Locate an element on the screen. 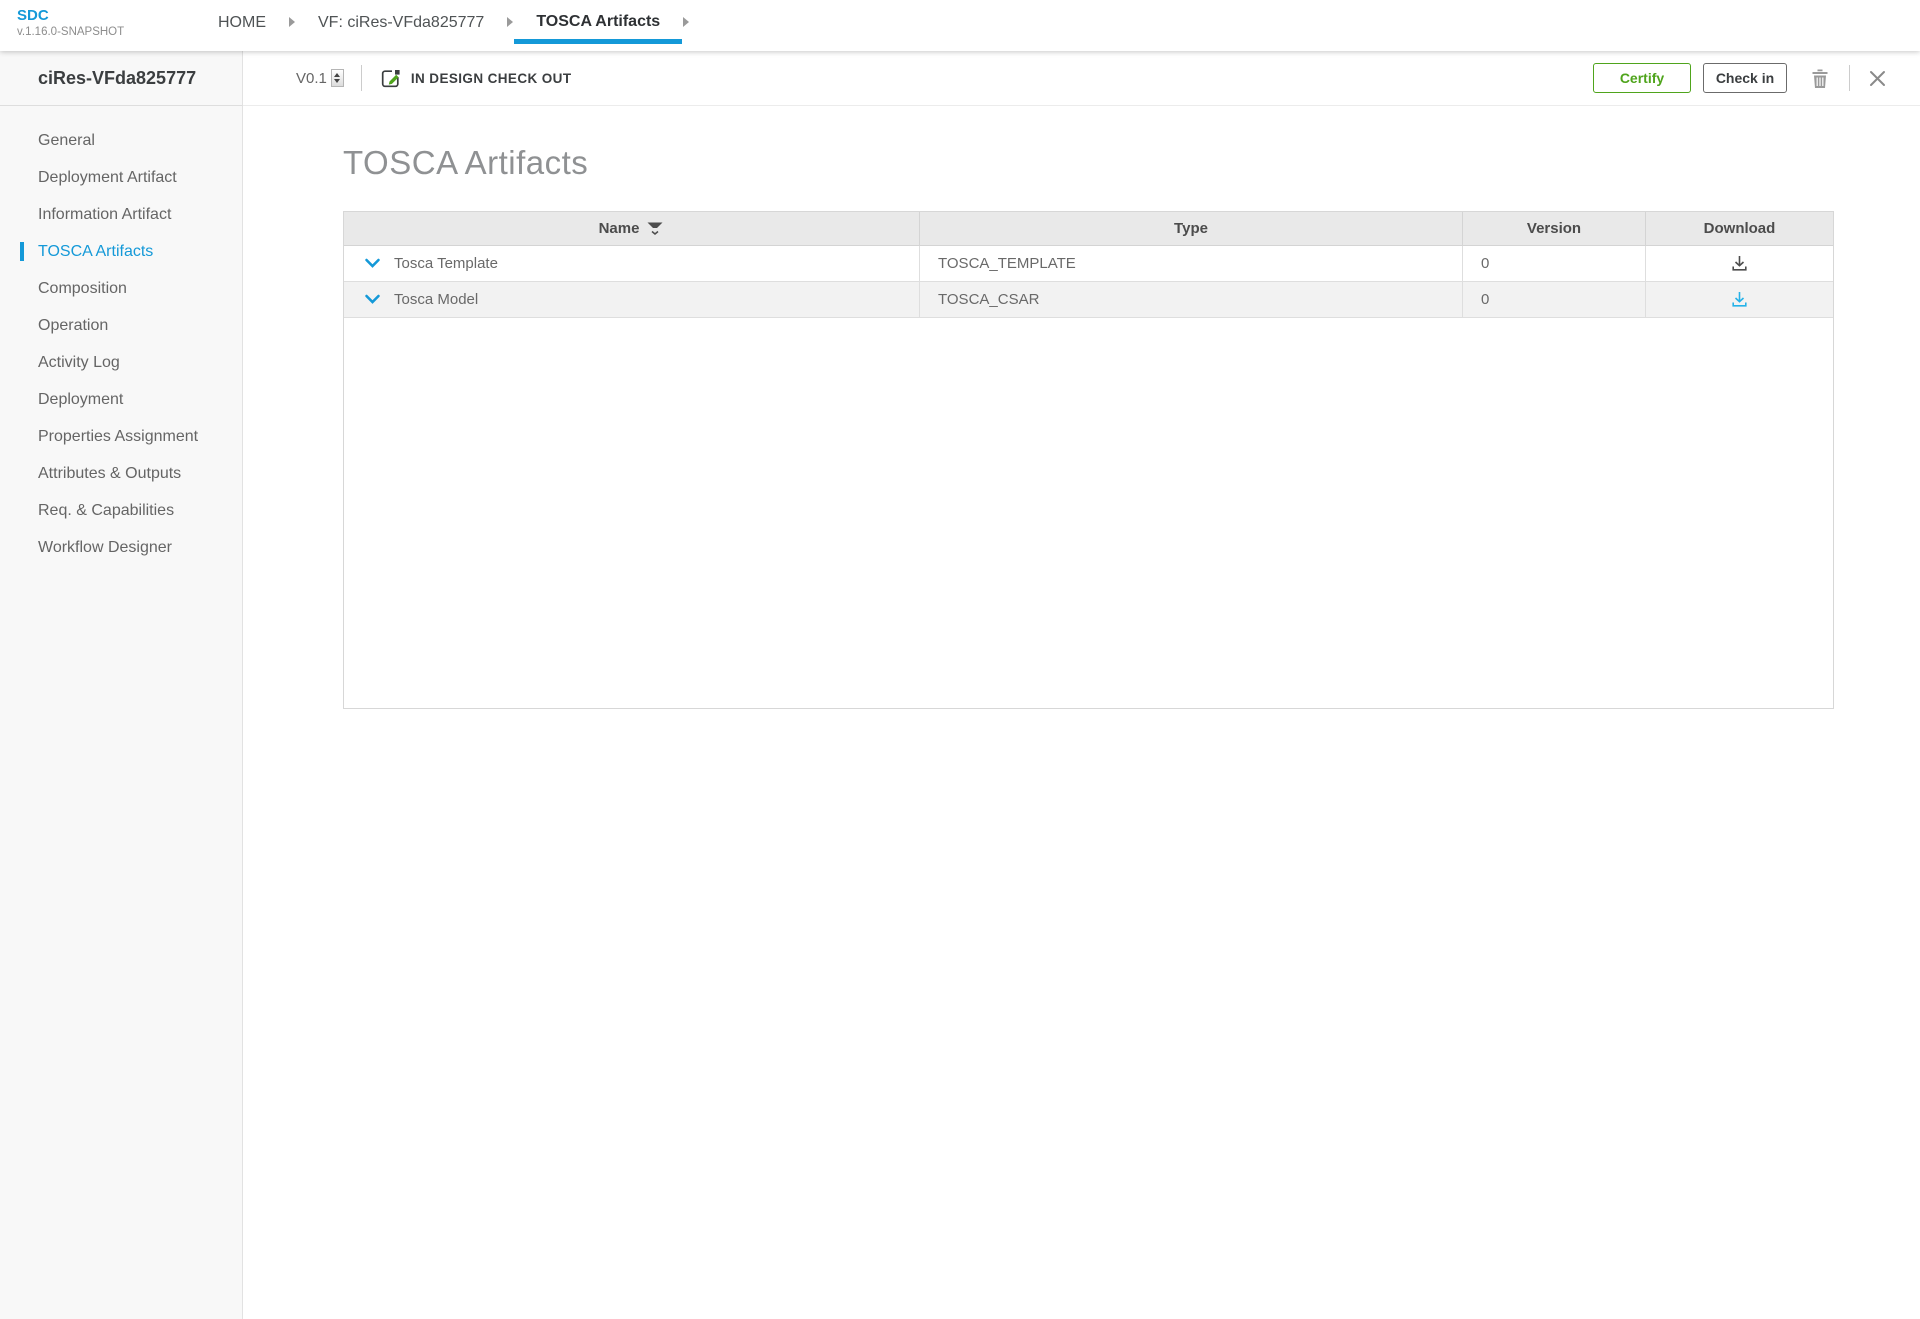 The image size is (1920, 1319). table-header-row: Name Type Version Download is located at coordinates (1088, 229).